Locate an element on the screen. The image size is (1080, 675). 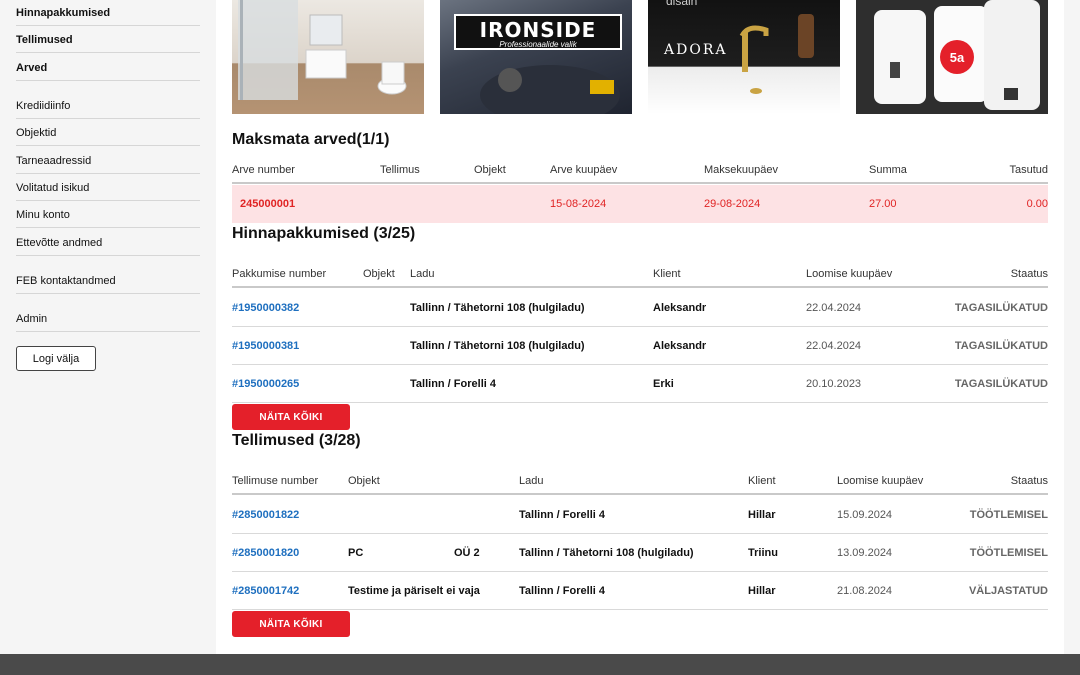
logout-button: Logi välja is located at coordinates (56, 358).